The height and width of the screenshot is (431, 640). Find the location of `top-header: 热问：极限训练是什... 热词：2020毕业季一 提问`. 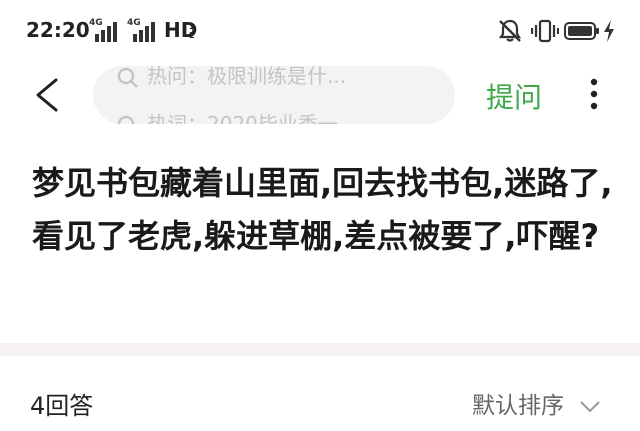

top-header: 热问：极限训练是什... 热词：2020毕业季一 提问 is located at coordinates (320, 96).